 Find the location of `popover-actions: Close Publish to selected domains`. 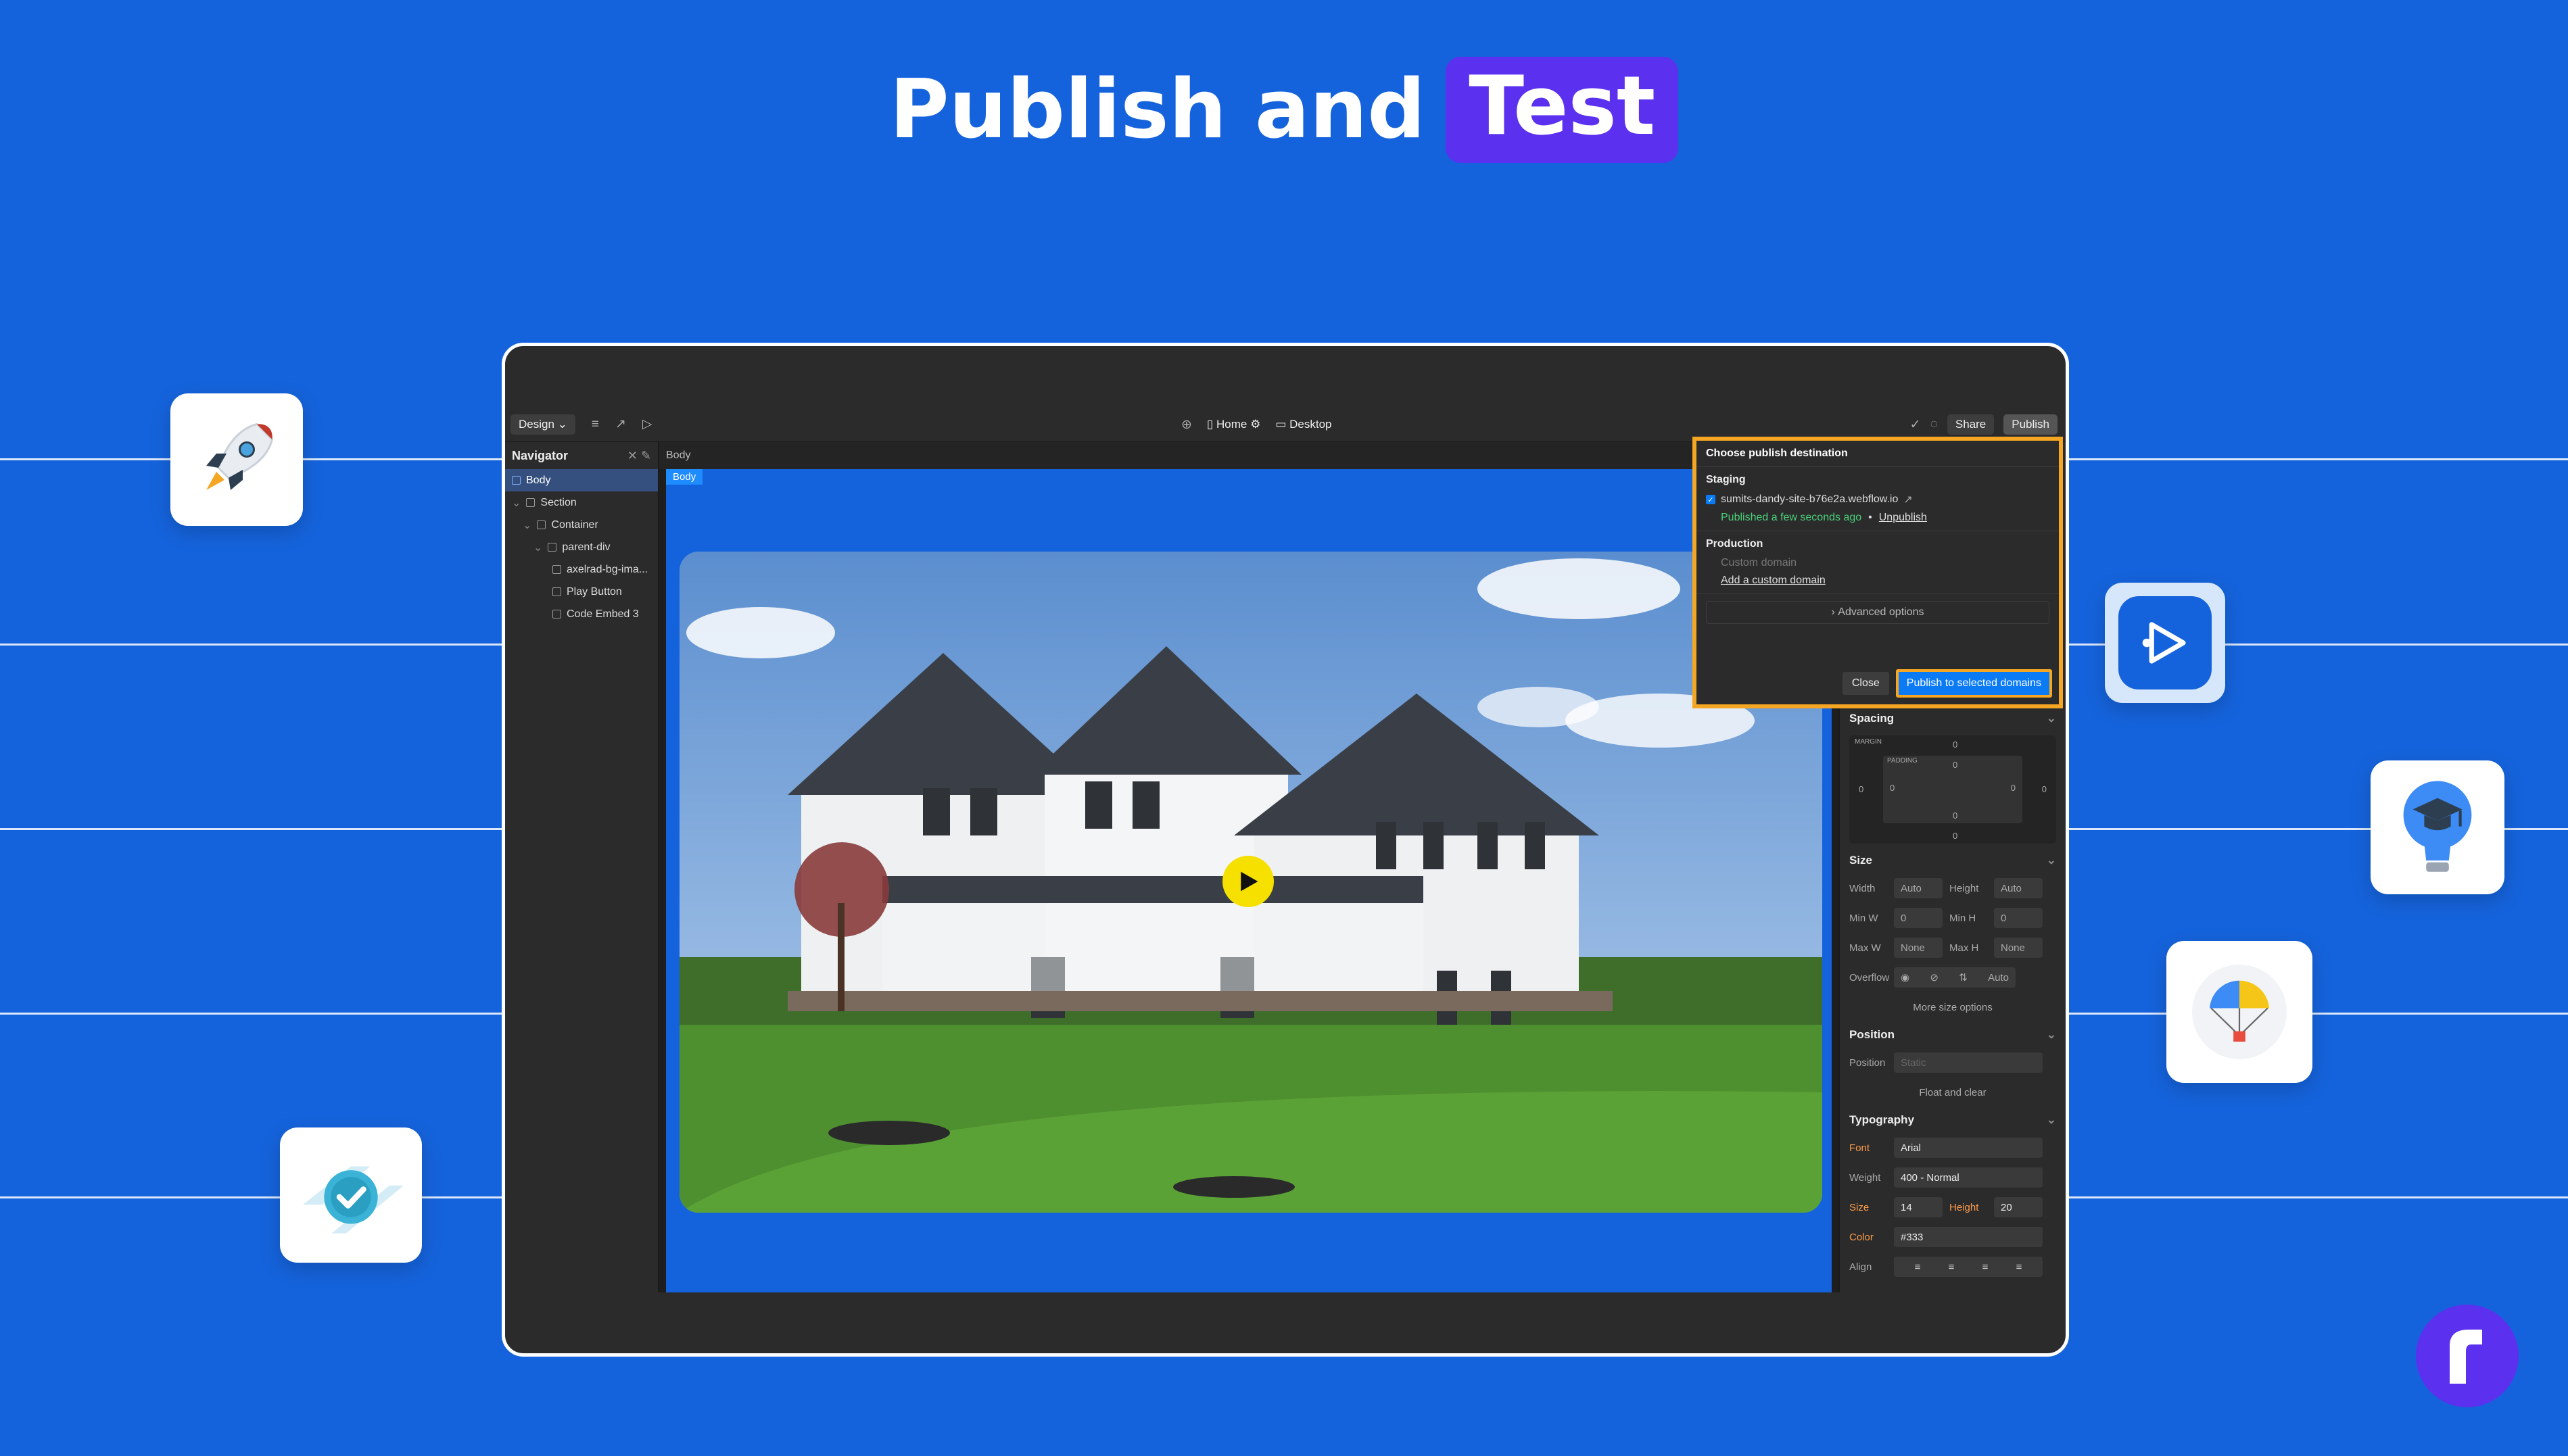

popover-actions: Close Publish to selected domains is located at coordinates (1947, 683).